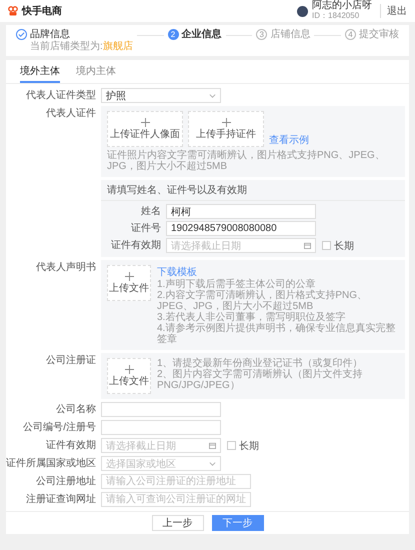 The width and height of the screenshot is (415, 550). What do you see at coordinates (226, 129) in the screenshot?
I see `upload-slot: 上传手持证件` at bounding box center [226, 129].